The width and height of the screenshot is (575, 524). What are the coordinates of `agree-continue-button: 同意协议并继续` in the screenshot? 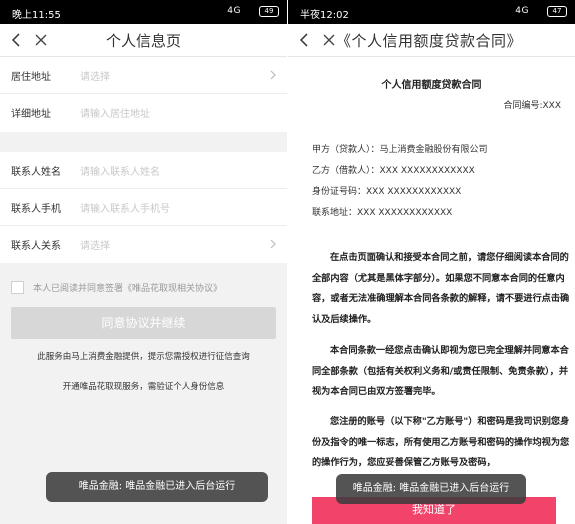 It's located at (143, 323).